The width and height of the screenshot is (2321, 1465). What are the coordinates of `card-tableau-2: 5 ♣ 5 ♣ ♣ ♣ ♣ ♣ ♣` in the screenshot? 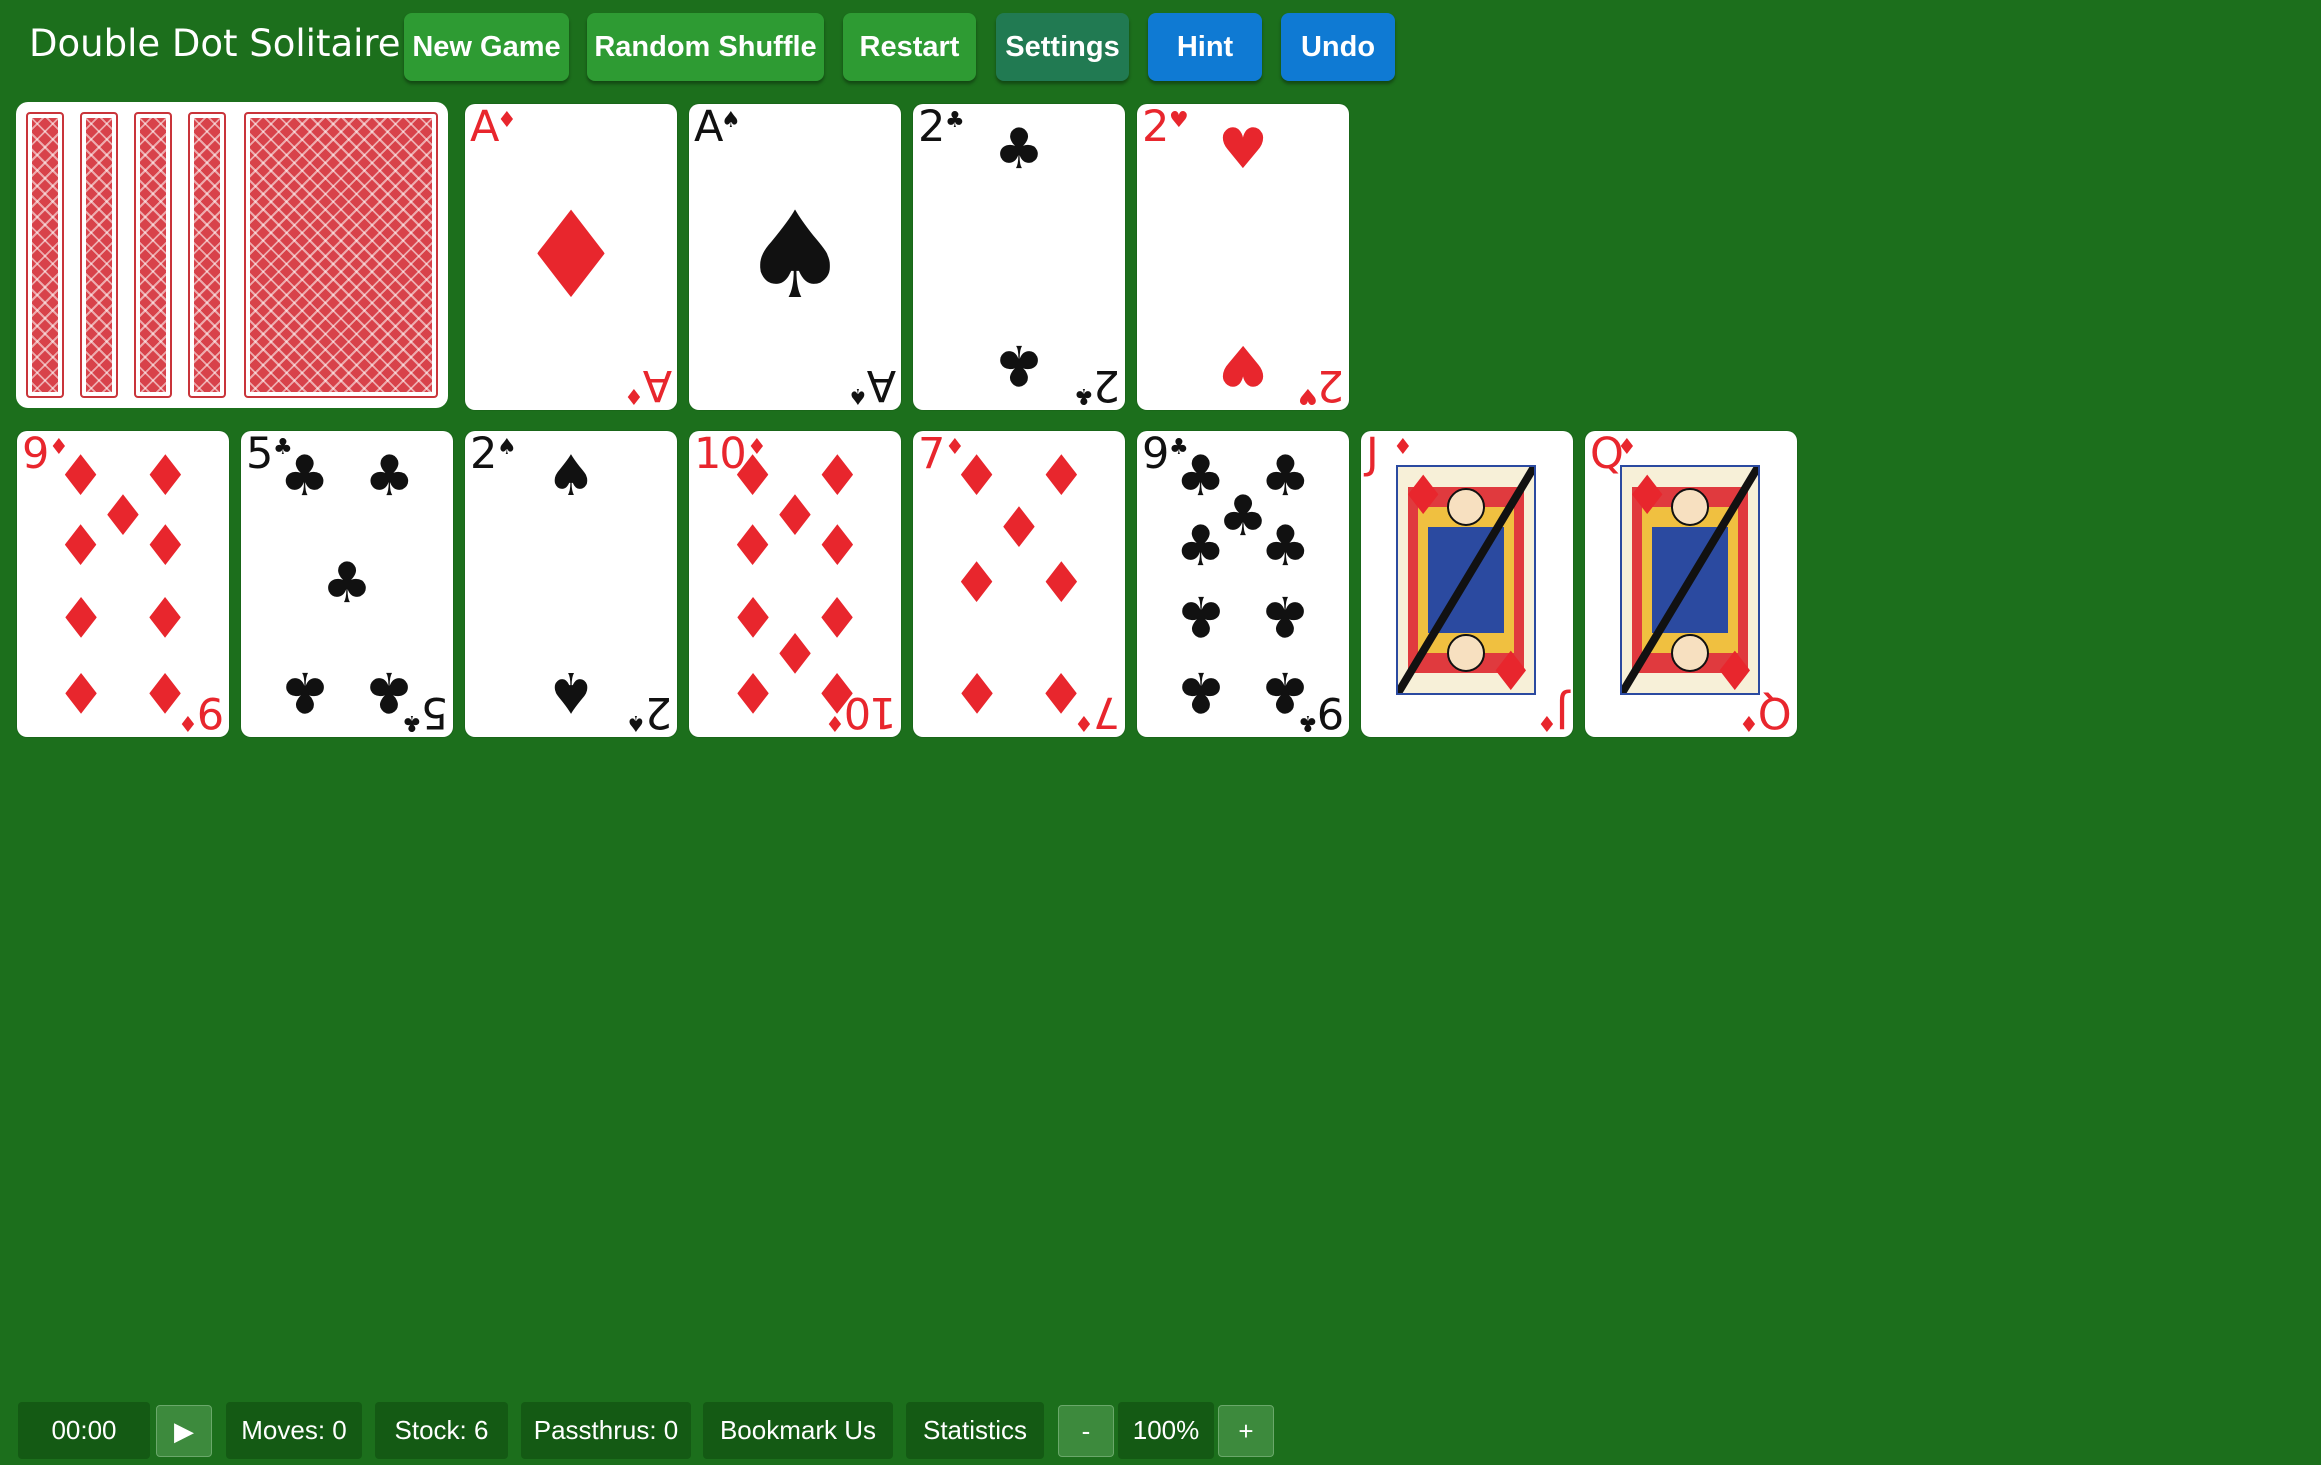 It's located at (347, 584).